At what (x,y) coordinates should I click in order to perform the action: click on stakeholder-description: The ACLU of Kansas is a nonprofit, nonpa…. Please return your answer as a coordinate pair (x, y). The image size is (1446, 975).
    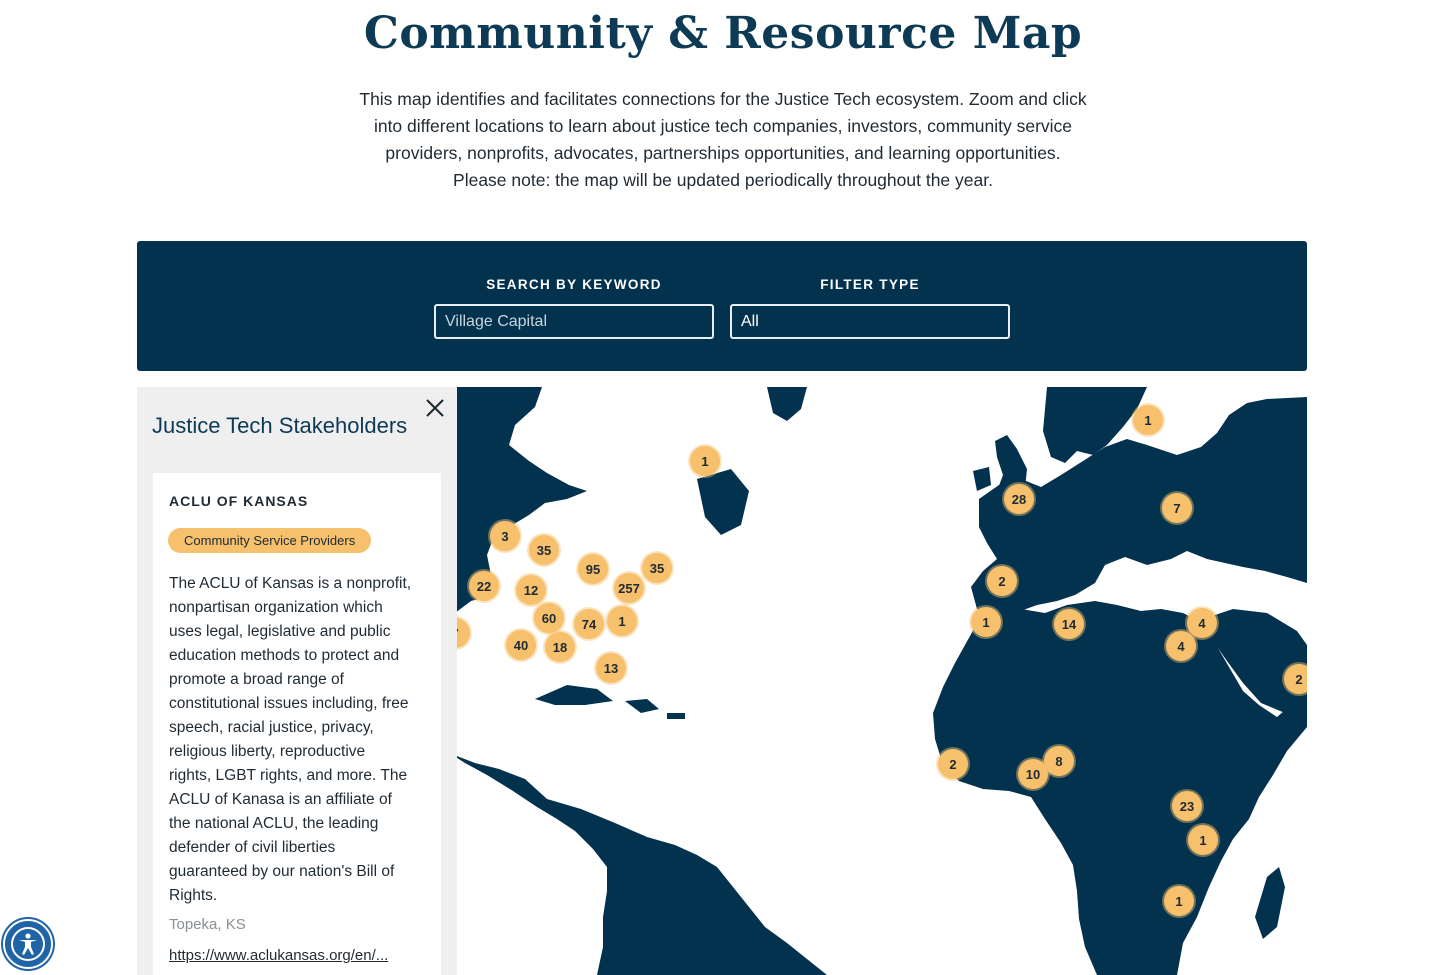
    Looking at the image, I should click on (298, 740).